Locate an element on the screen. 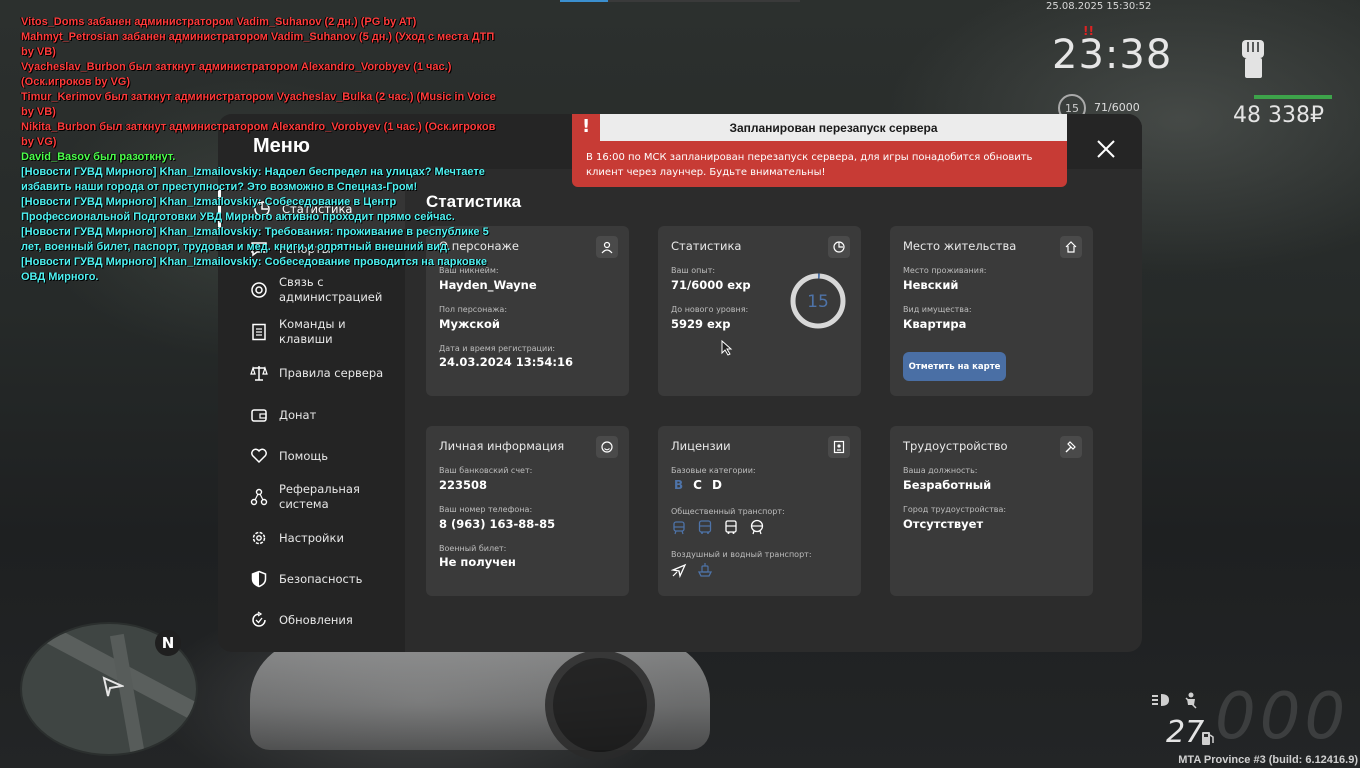  referral-icon is located at coordinates (259, 497).